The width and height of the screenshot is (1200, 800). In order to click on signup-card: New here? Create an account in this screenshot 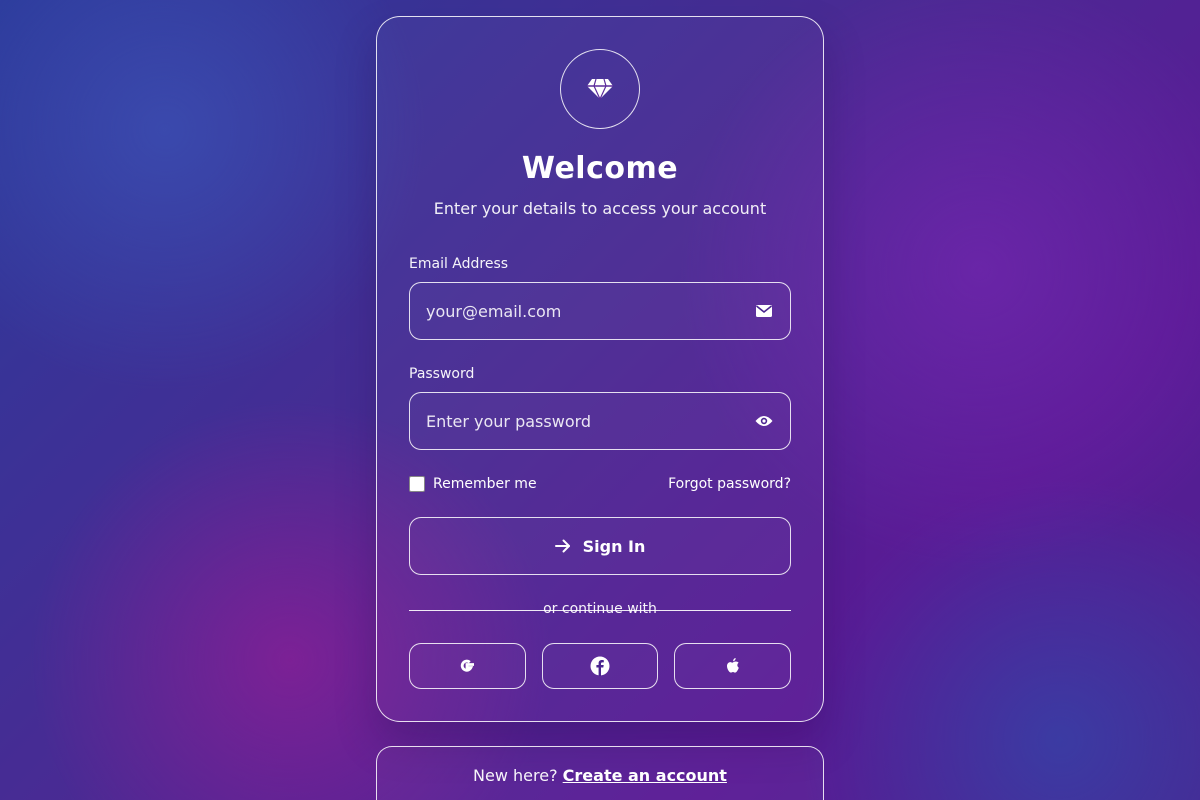, I will do `click(600, 773)`.